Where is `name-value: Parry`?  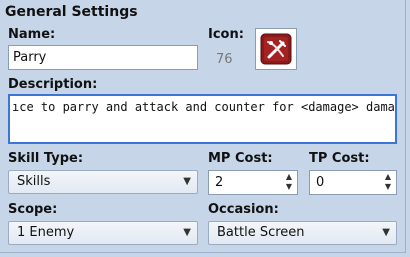
name-value: Parry is located at coordinates (30, 57).